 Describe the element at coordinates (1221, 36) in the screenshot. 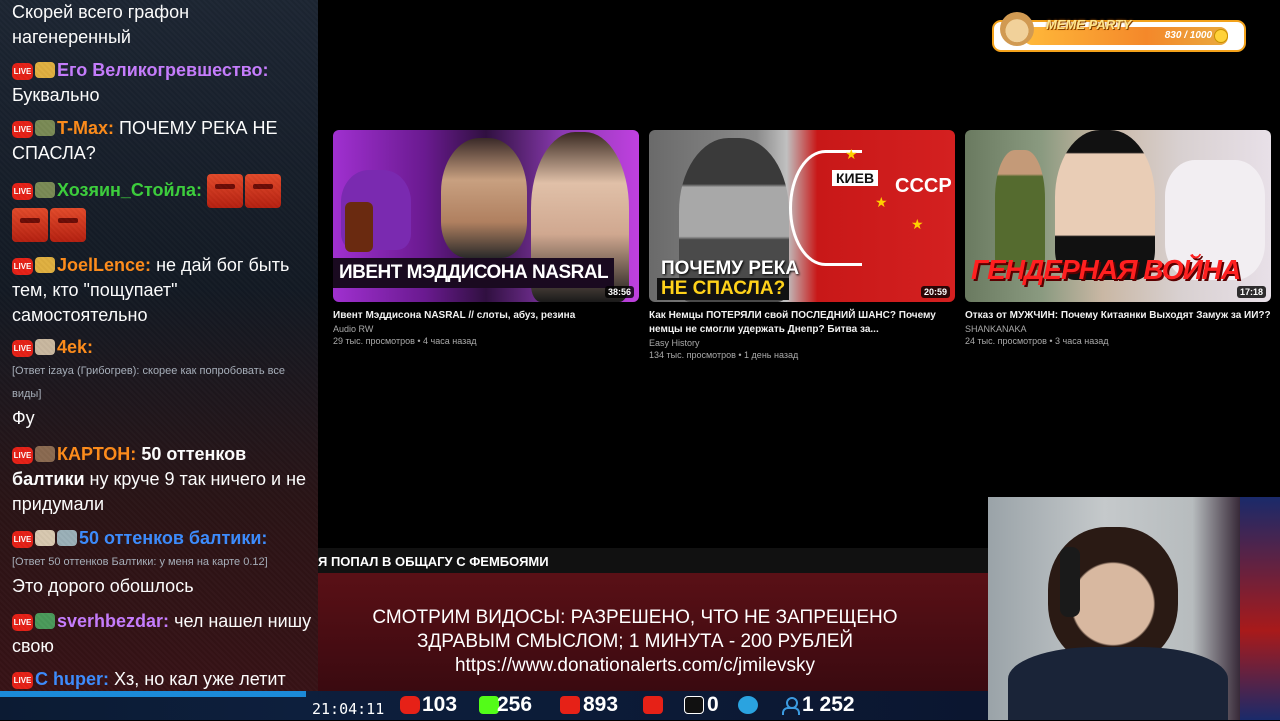

I see `coin-icon` at that location.